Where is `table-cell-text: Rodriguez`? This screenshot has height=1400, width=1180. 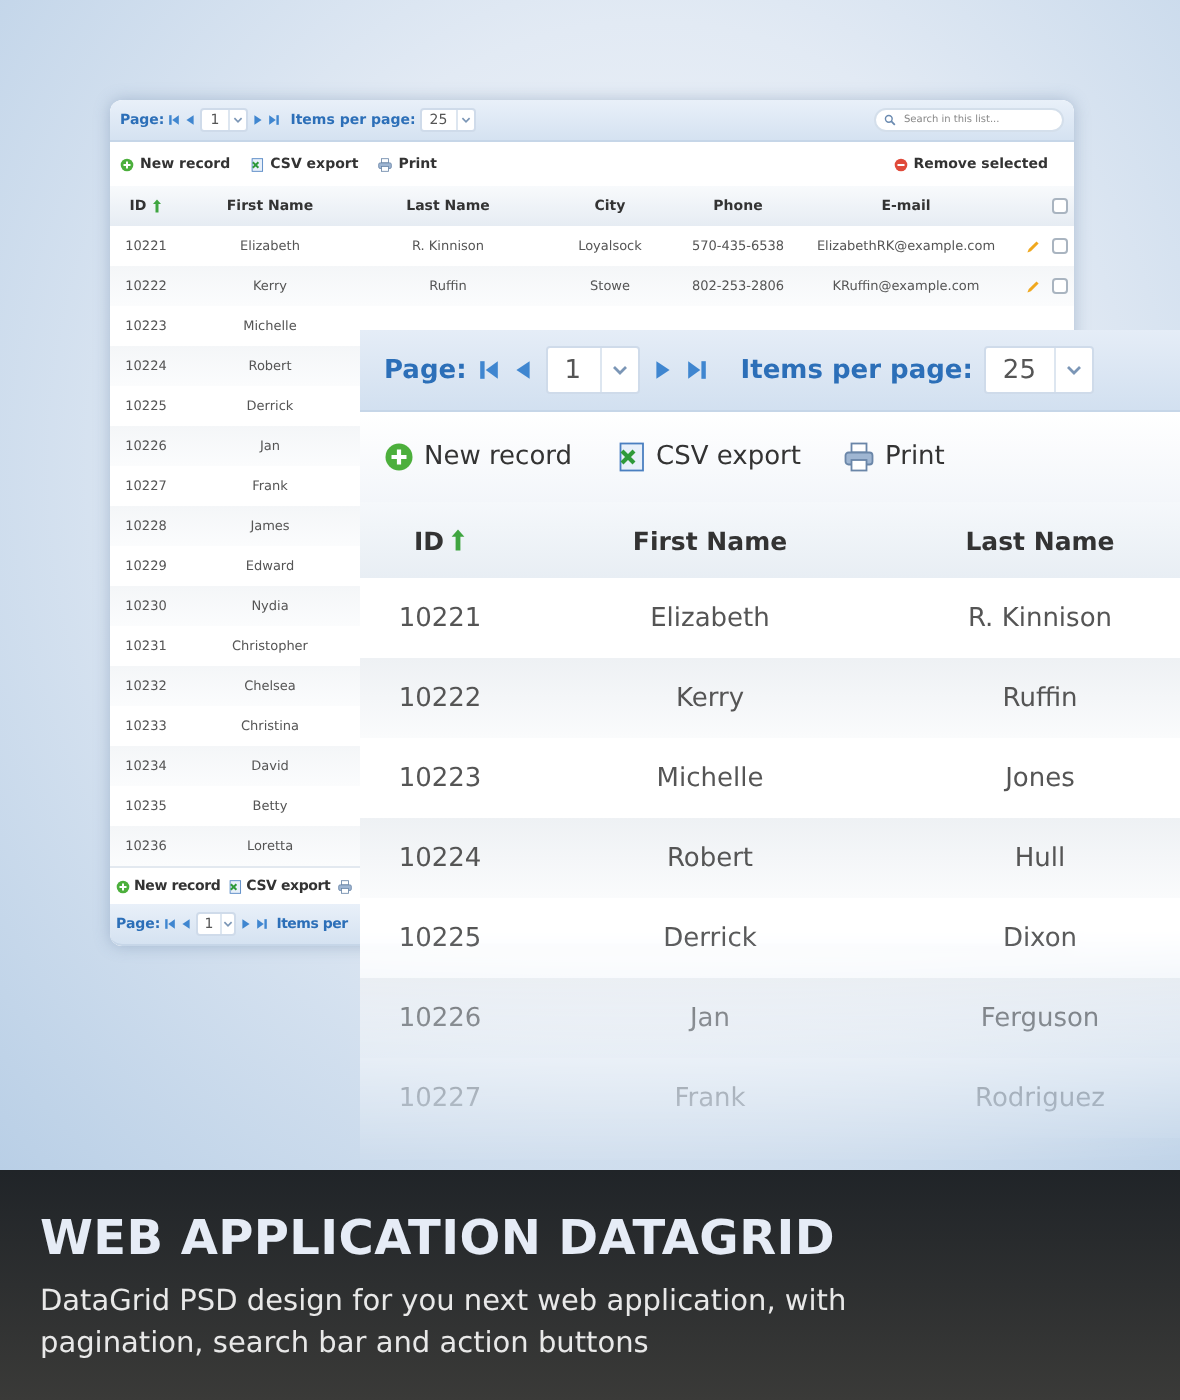 table-cell-text: Rodriguez is located at coordinates (1040, 1098).